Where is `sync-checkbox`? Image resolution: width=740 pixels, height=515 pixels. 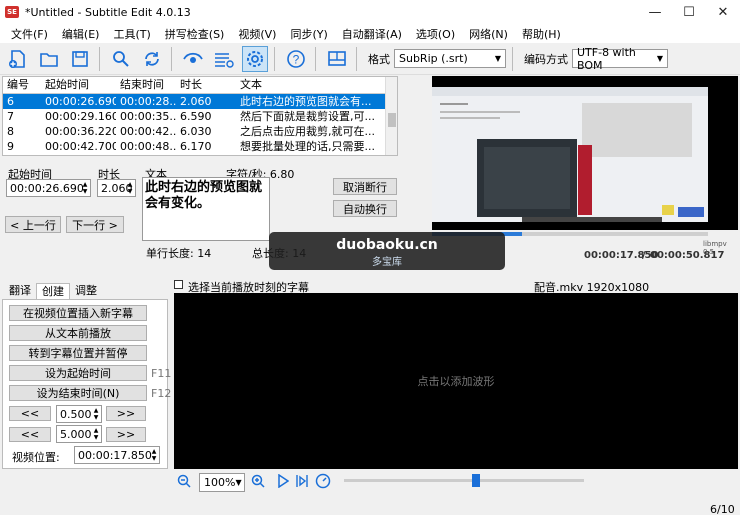
sync-checkbox is located at coordinates (178, 284).